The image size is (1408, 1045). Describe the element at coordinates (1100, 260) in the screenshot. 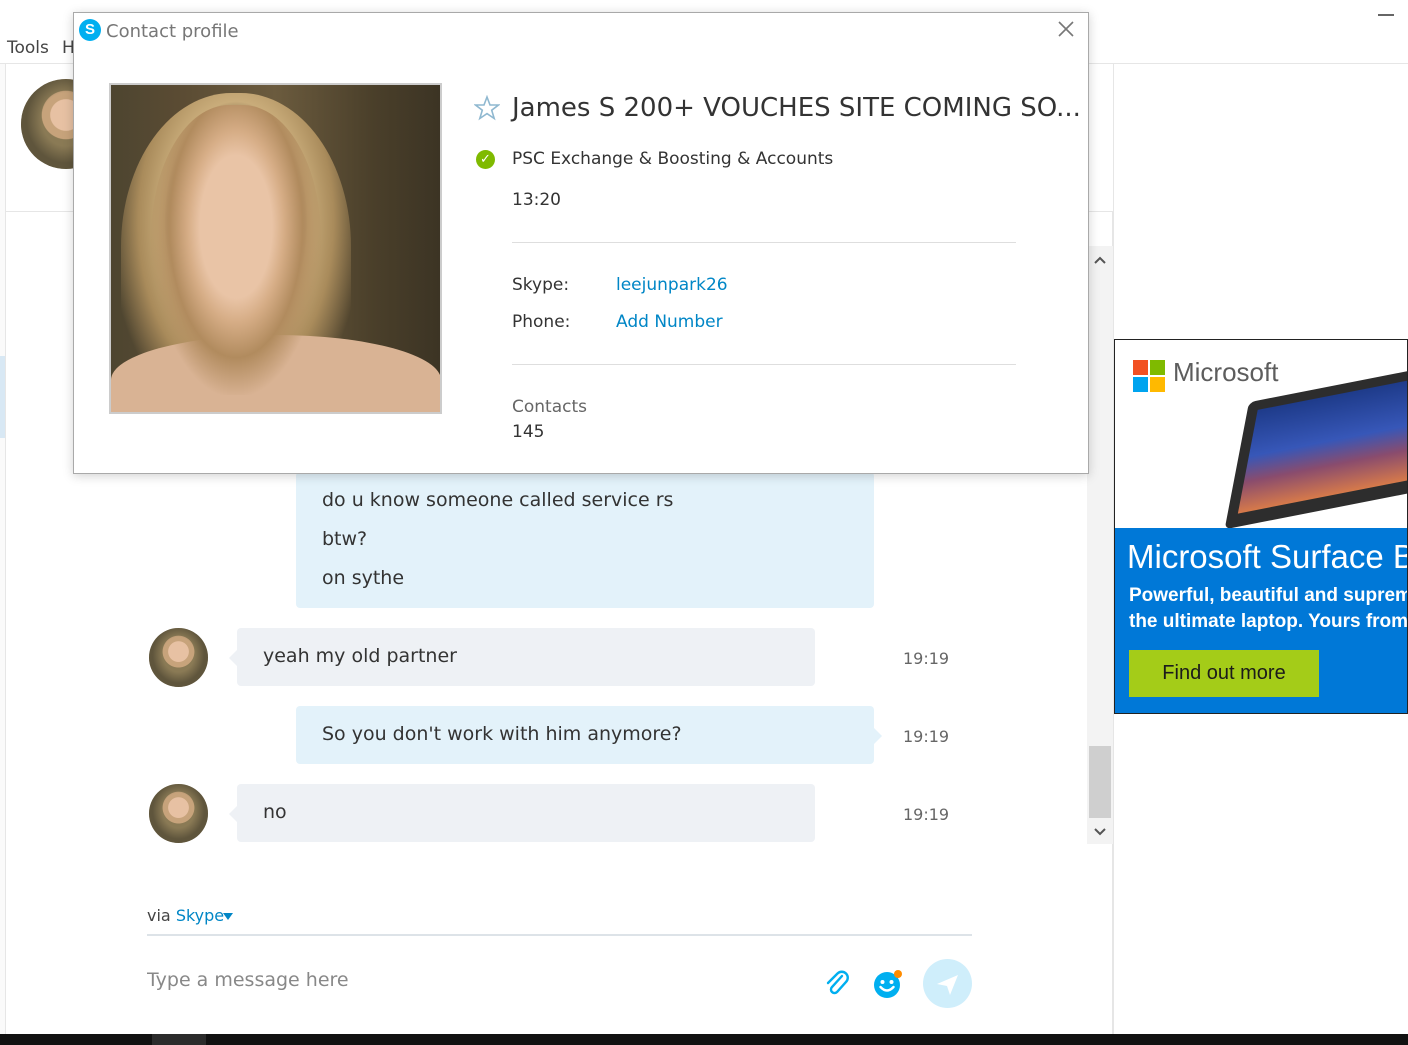

I see `scroll-up-icon` at that location.